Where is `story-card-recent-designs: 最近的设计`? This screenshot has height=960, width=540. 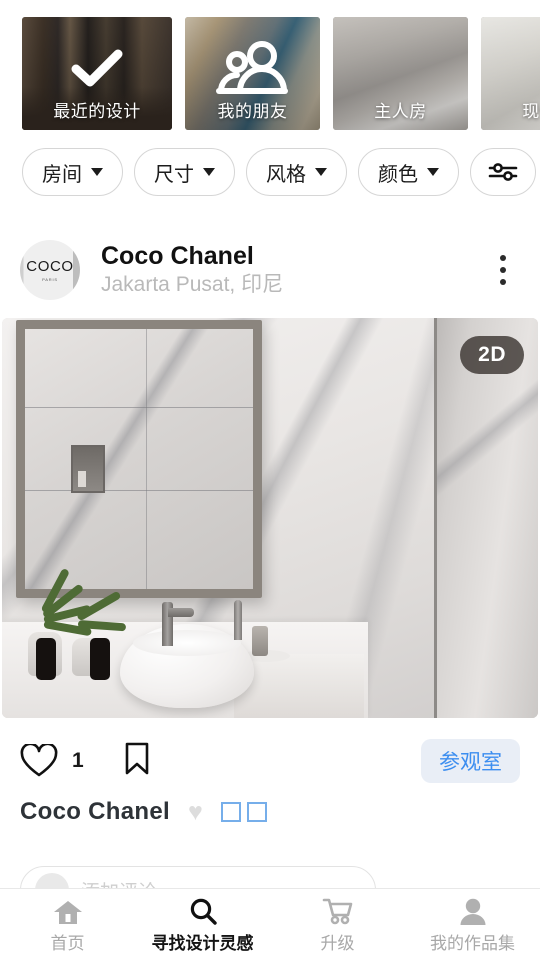
story-card-recent-designs: 最近的设计 is located at coordinates (97, 73).